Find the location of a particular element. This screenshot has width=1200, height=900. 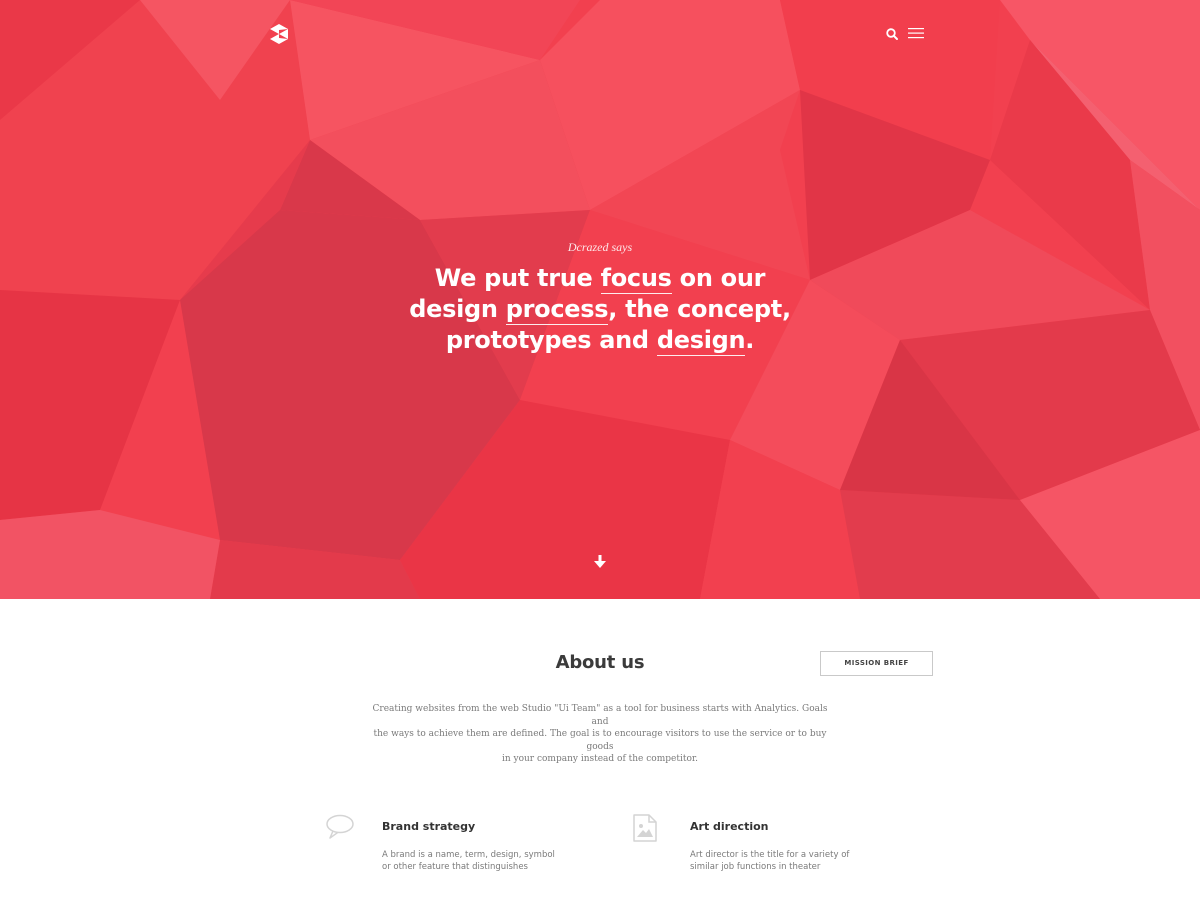

headline-line-3: prototypes and design. is located at coordinates (600, 340).